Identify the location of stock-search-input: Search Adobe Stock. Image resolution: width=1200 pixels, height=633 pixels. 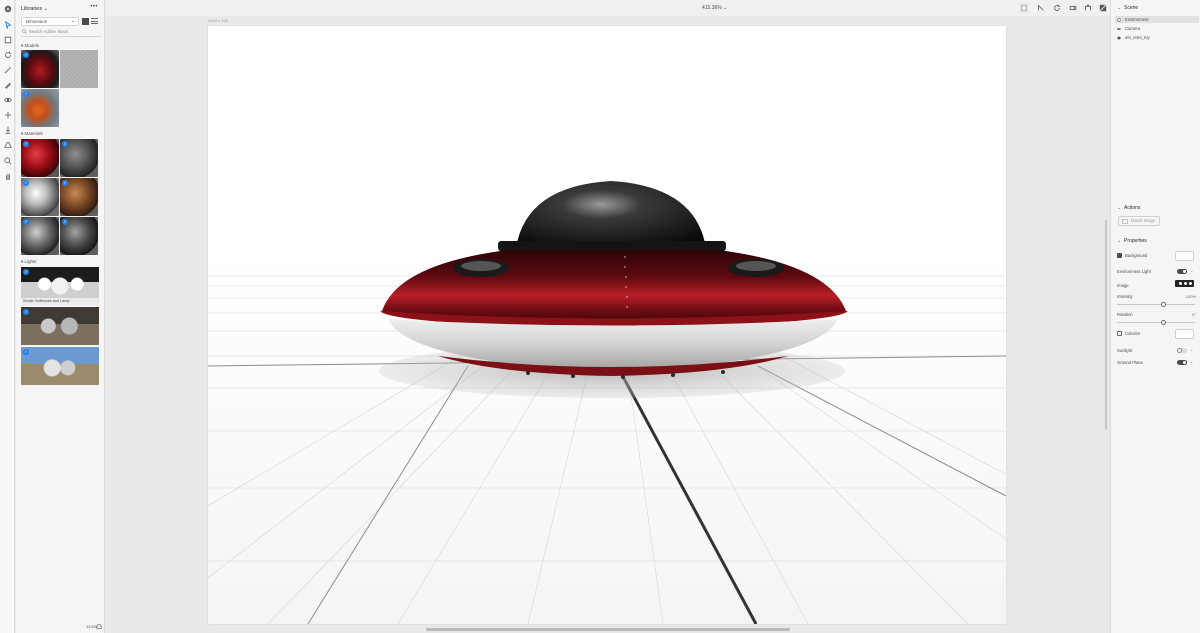
(61, 32).